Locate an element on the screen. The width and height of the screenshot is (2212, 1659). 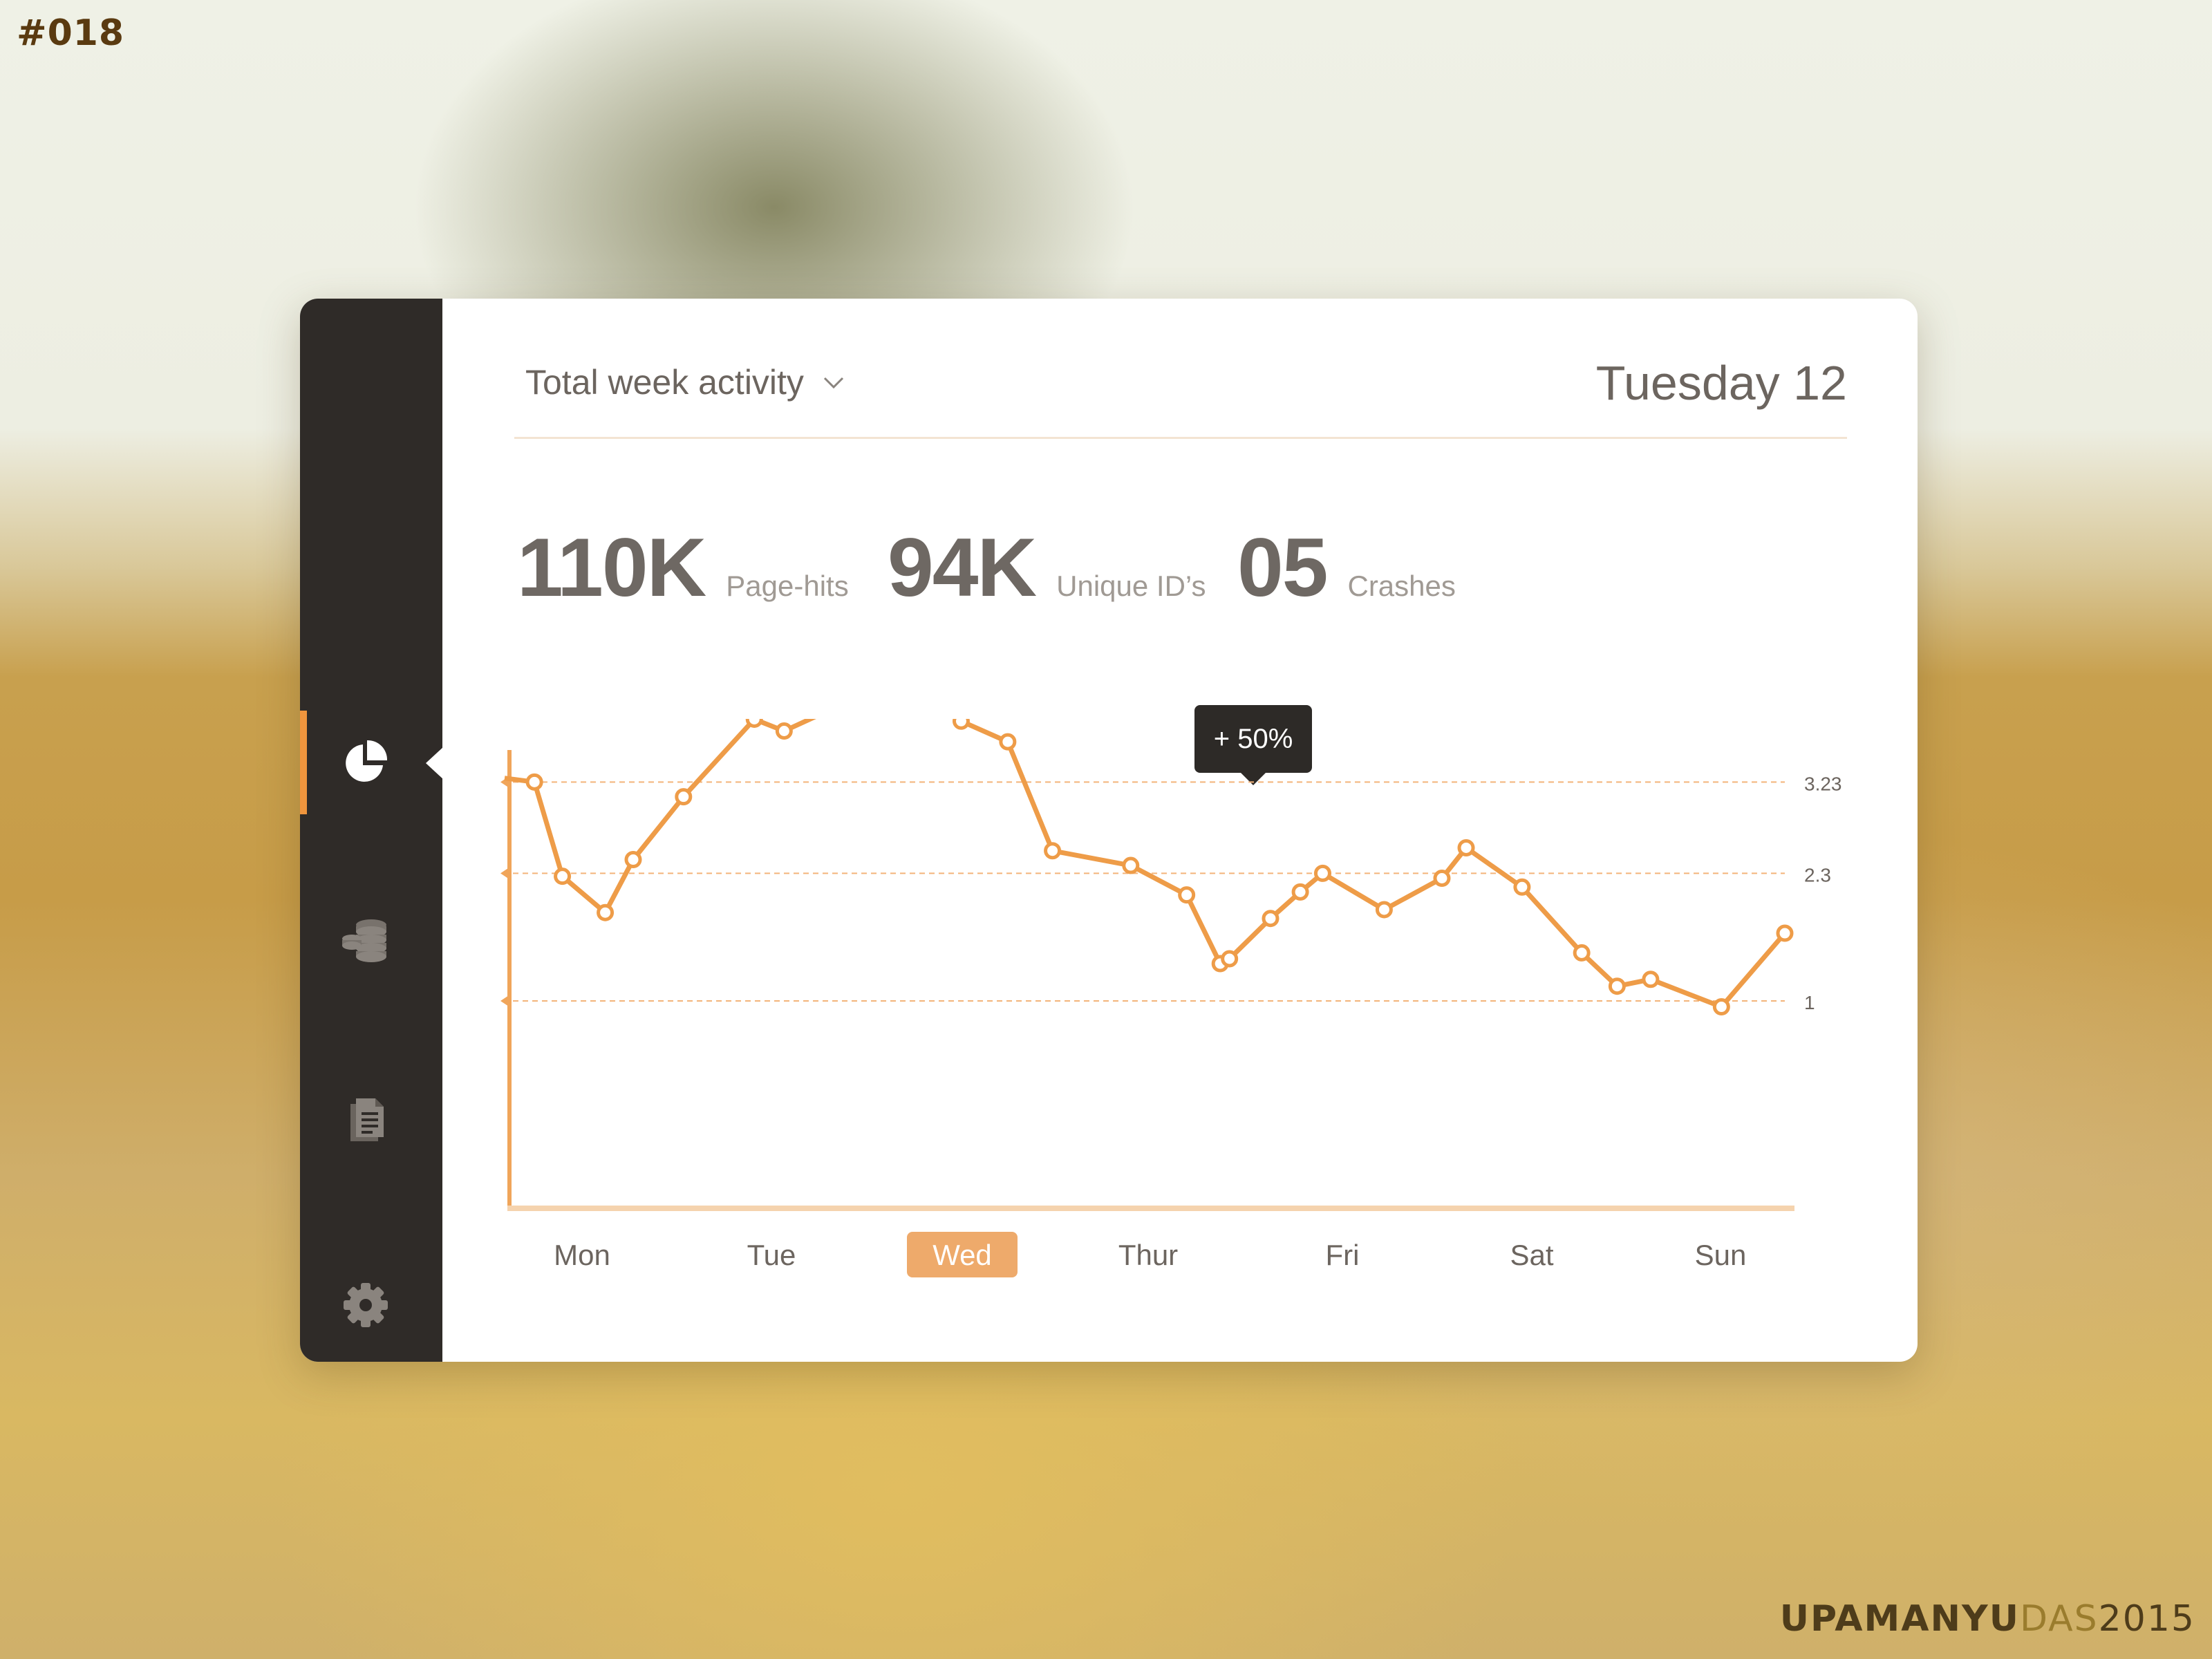
header-divider is located at coordinates (1180, 438).